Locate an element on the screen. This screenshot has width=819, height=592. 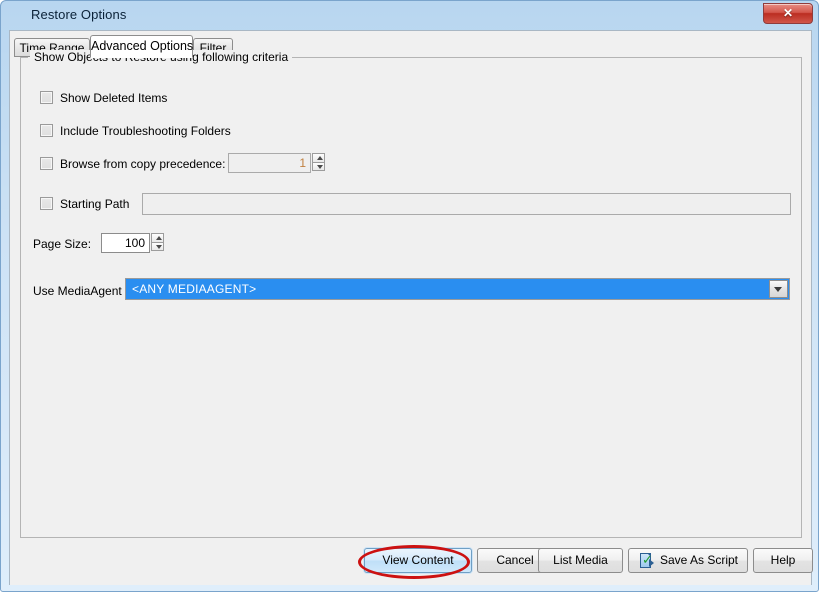
dropdown-selected-value: <ANY MEDIAAGENT> is located at coordinates (194, 289).